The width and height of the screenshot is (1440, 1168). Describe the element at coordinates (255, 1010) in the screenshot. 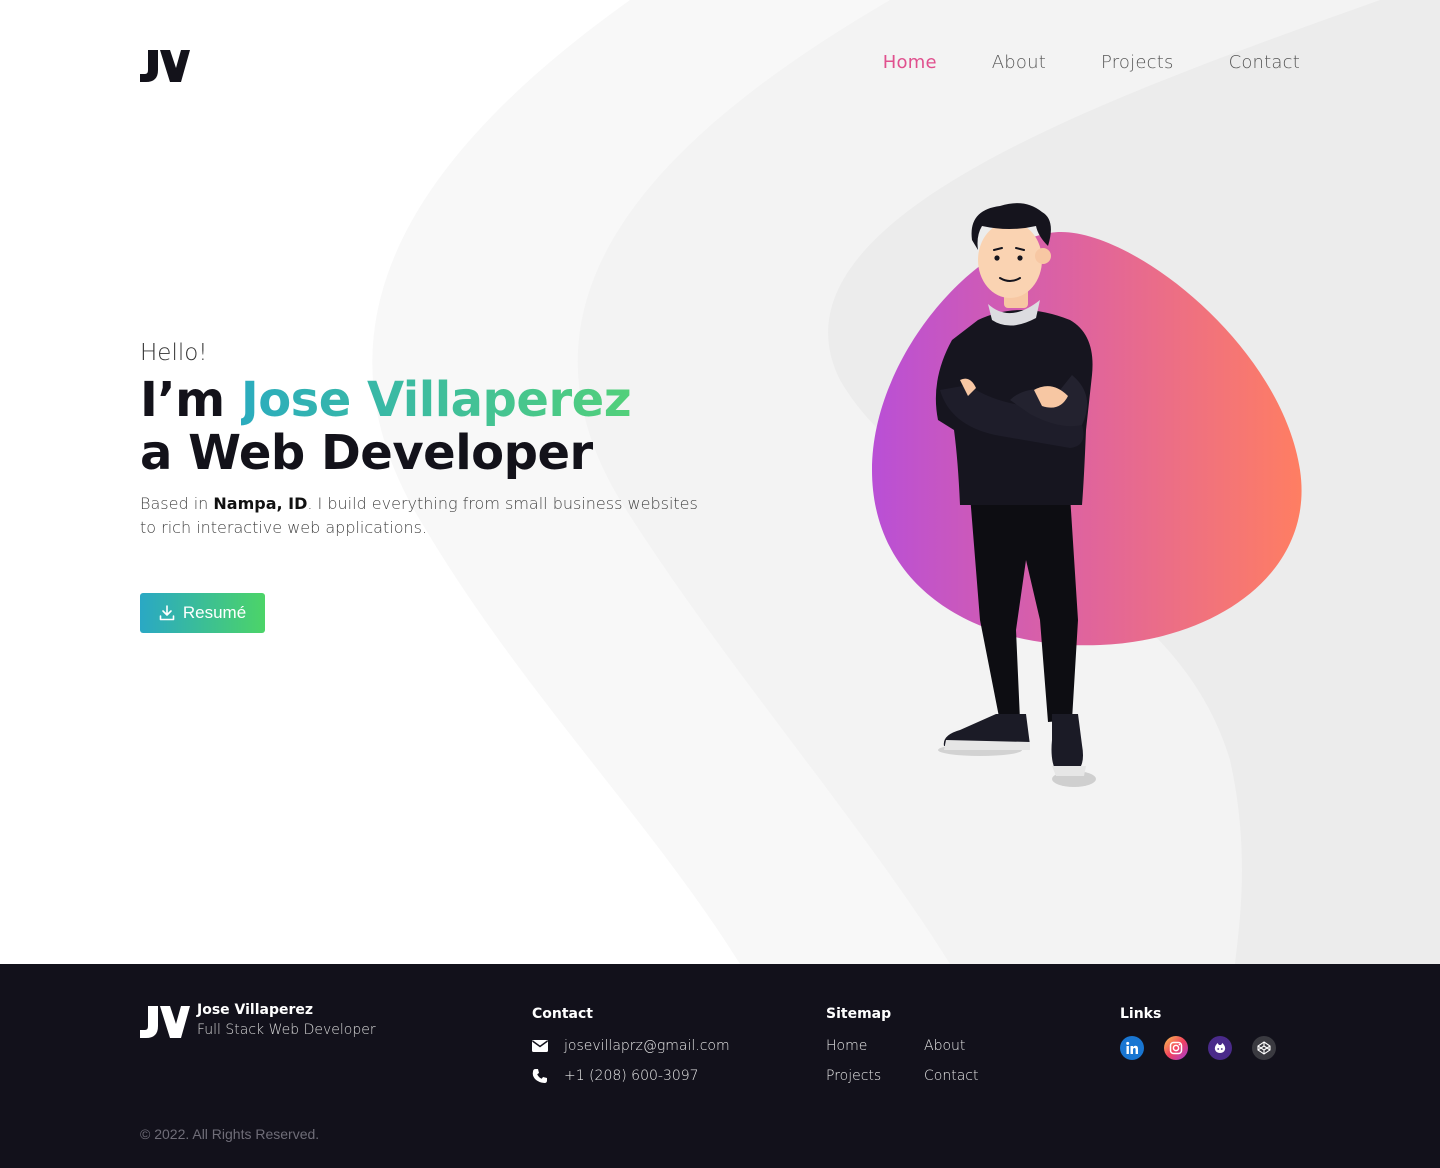

I see `footer-name: Jose Villaperez` at that location.